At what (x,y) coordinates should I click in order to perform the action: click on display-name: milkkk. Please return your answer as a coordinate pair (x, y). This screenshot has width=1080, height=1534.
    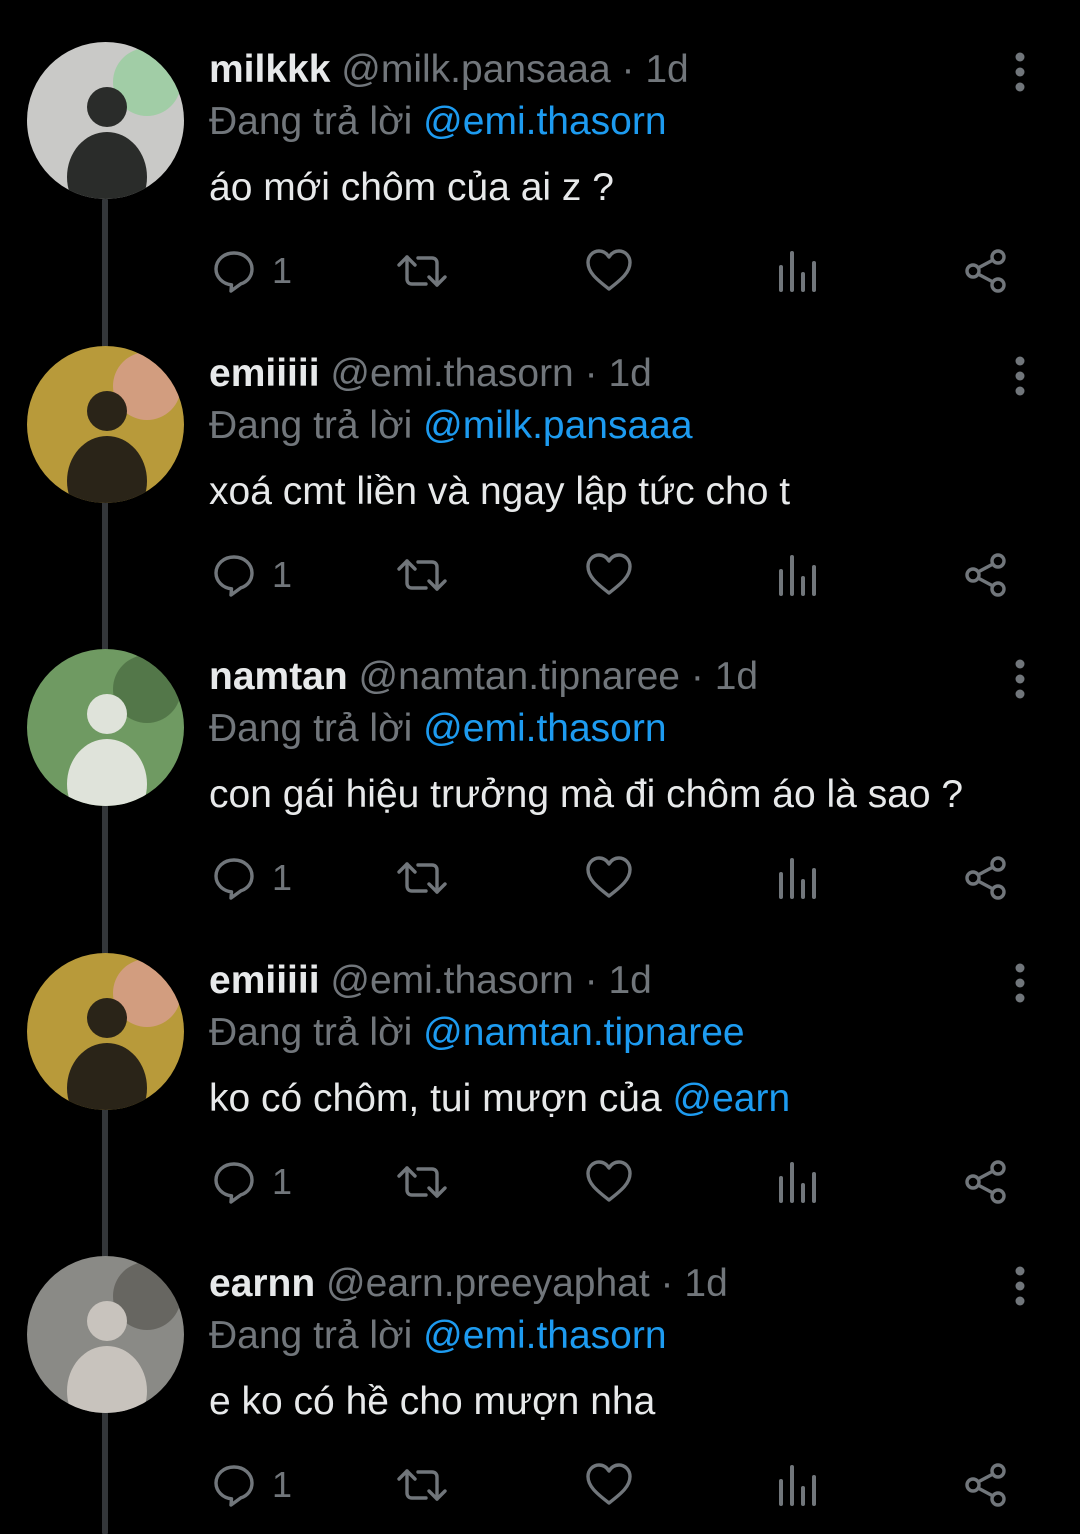
    Looking at the image, I should click on (269, 69).